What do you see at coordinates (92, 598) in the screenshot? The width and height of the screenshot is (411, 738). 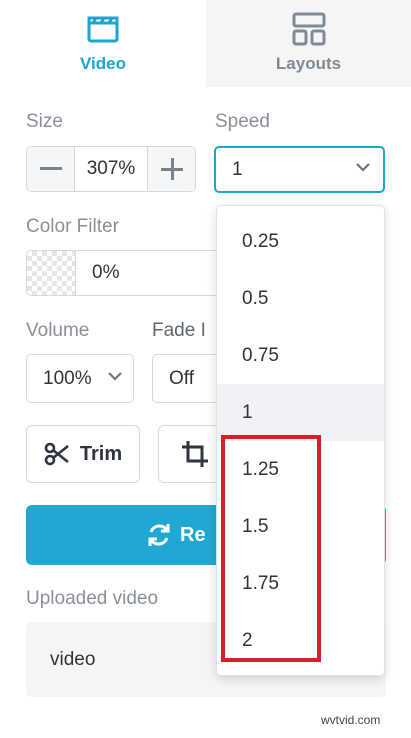 I see `uploaded-video-label: Uploaded video` at bounding box center [92, 598].